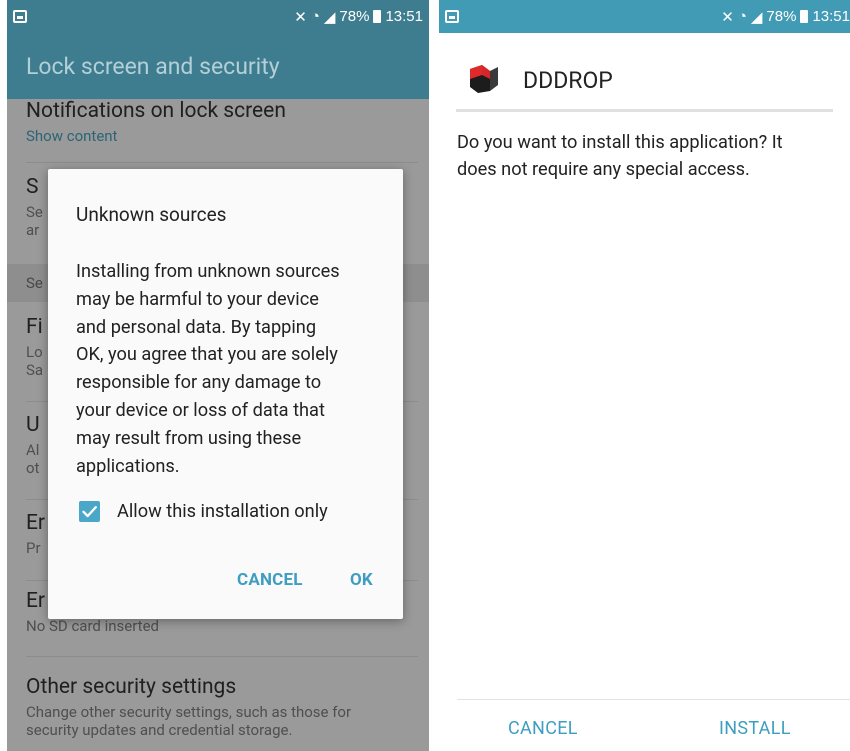 This screenshot has height=751, width=850. What do you see at coordinates (653, 699) in the screenshot?
I see `button-bar-divider` at bounding box center [653, 699].